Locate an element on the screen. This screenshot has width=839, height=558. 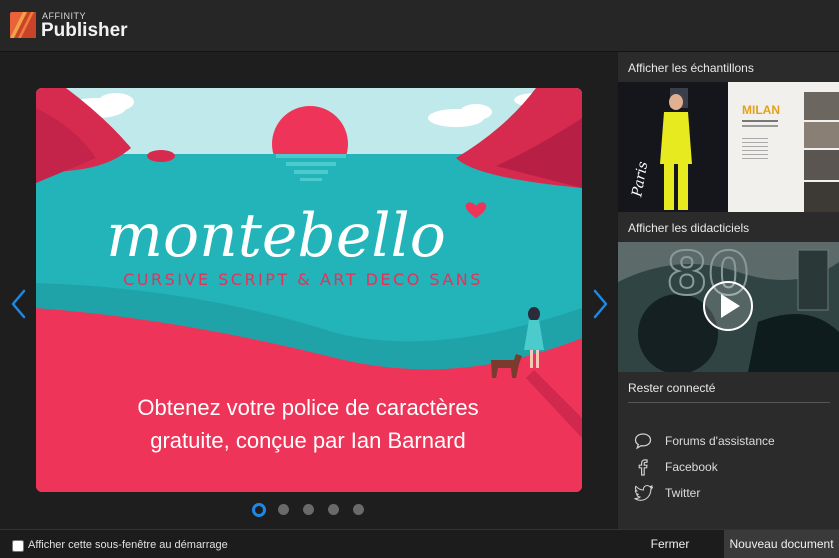
play-video-icon is located at coordinates (728, 306).